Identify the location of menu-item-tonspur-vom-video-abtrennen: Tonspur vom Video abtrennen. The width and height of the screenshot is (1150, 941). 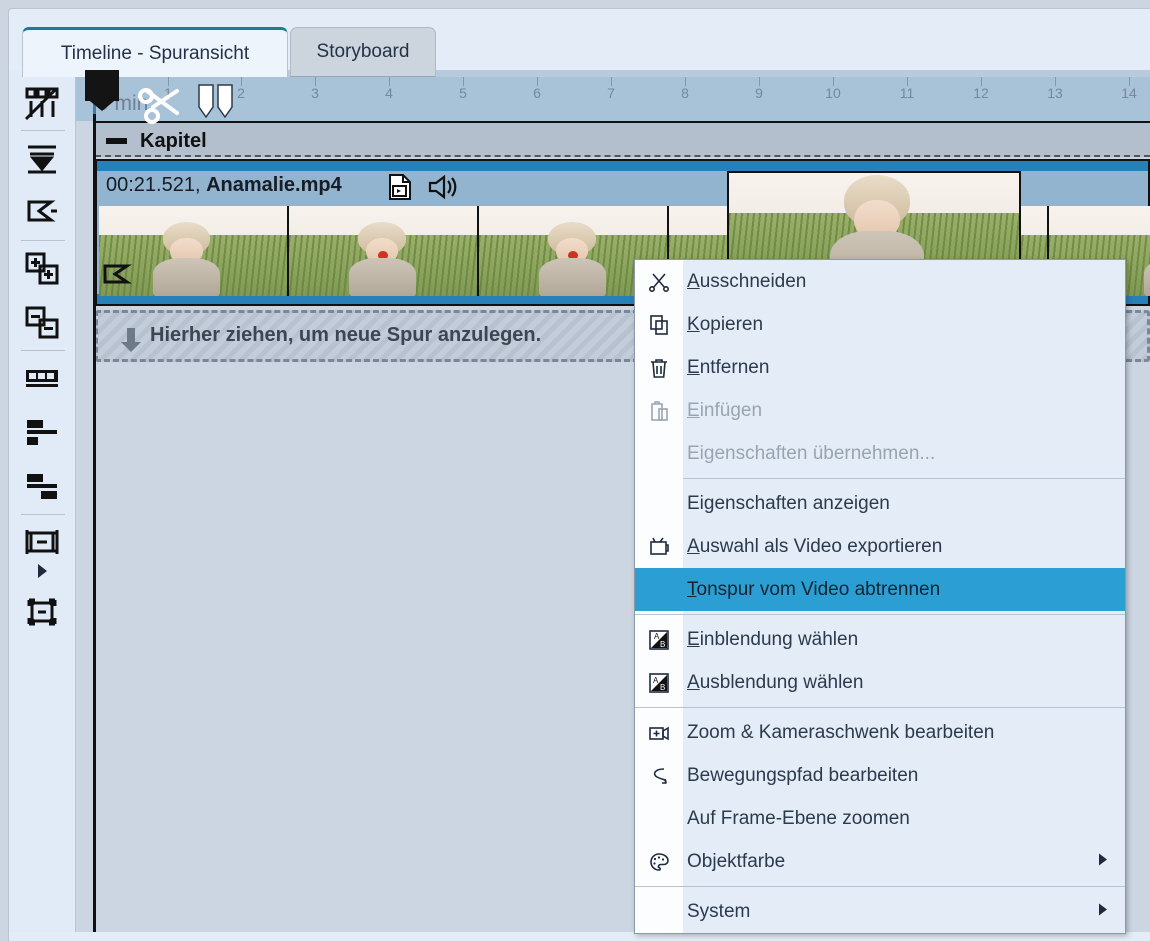
(880, 589).